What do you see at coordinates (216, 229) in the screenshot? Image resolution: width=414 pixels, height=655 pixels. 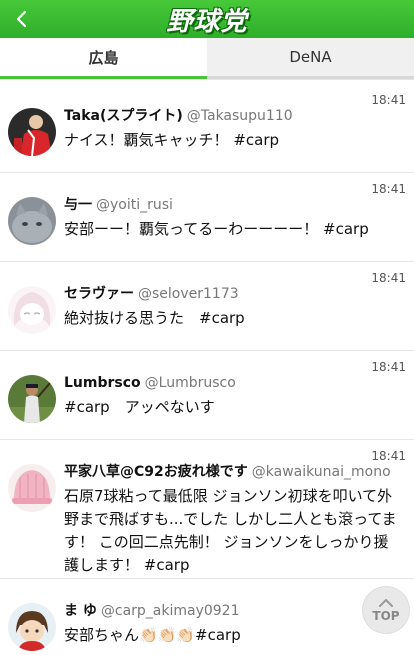 I see `tweet-text: 安部ーー！覇気ってるーわーーーー！ #carp` at bounding box center [216, 229].